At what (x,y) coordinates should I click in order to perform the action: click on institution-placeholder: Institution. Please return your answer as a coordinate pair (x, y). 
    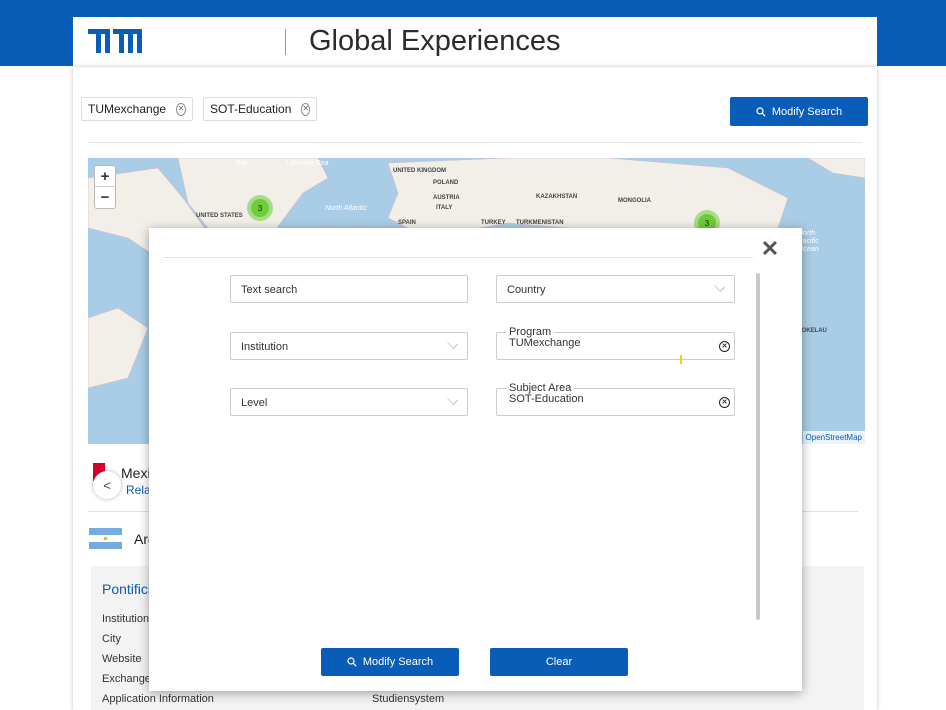
    Looking at the image, I should click on (265, 347).